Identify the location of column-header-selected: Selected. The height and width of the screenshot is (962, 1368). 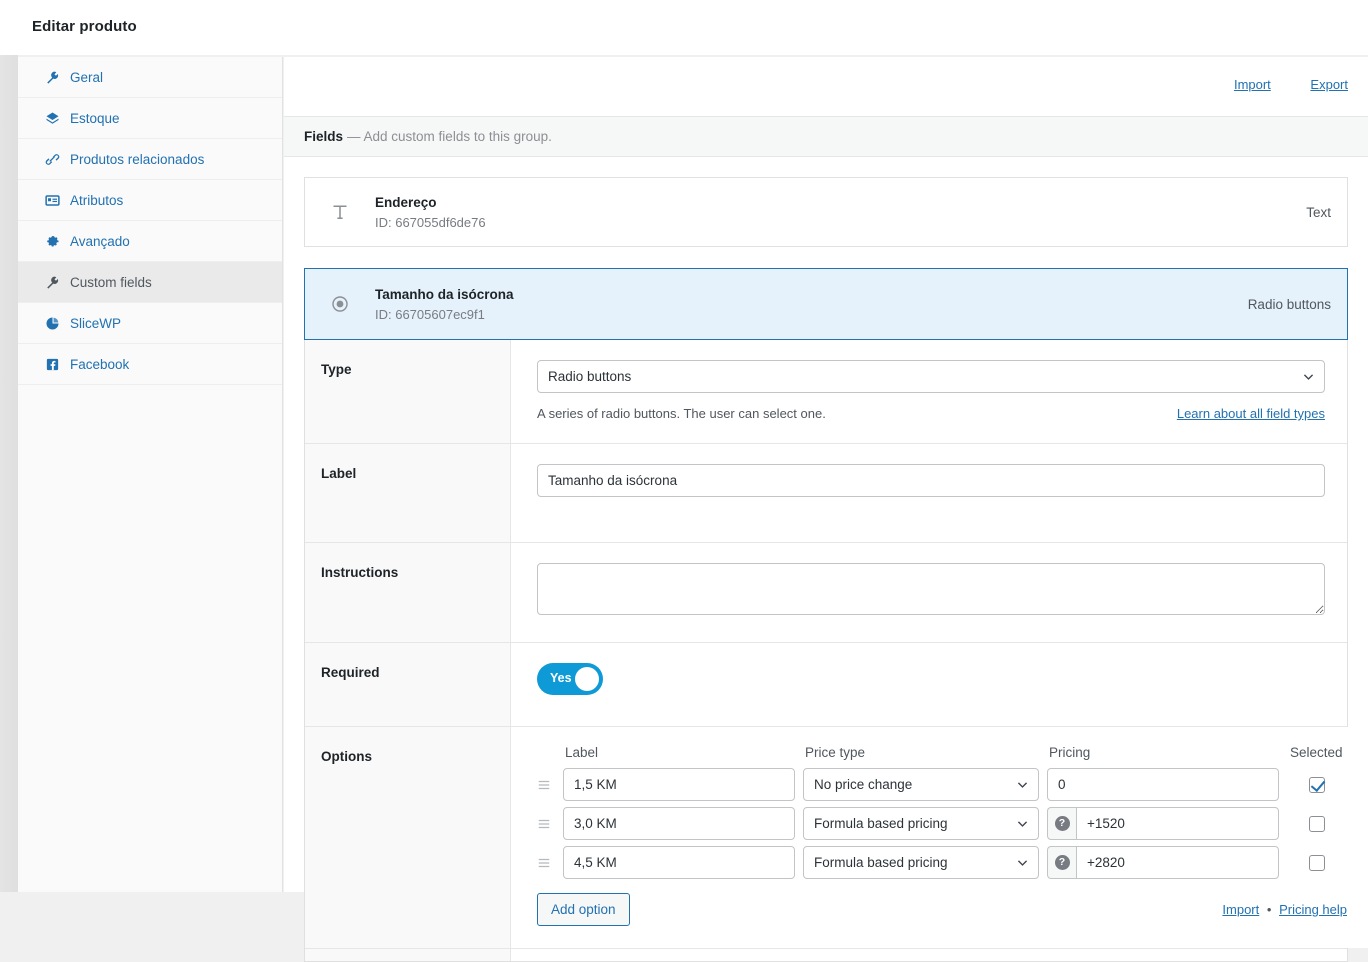
(1316, 752).